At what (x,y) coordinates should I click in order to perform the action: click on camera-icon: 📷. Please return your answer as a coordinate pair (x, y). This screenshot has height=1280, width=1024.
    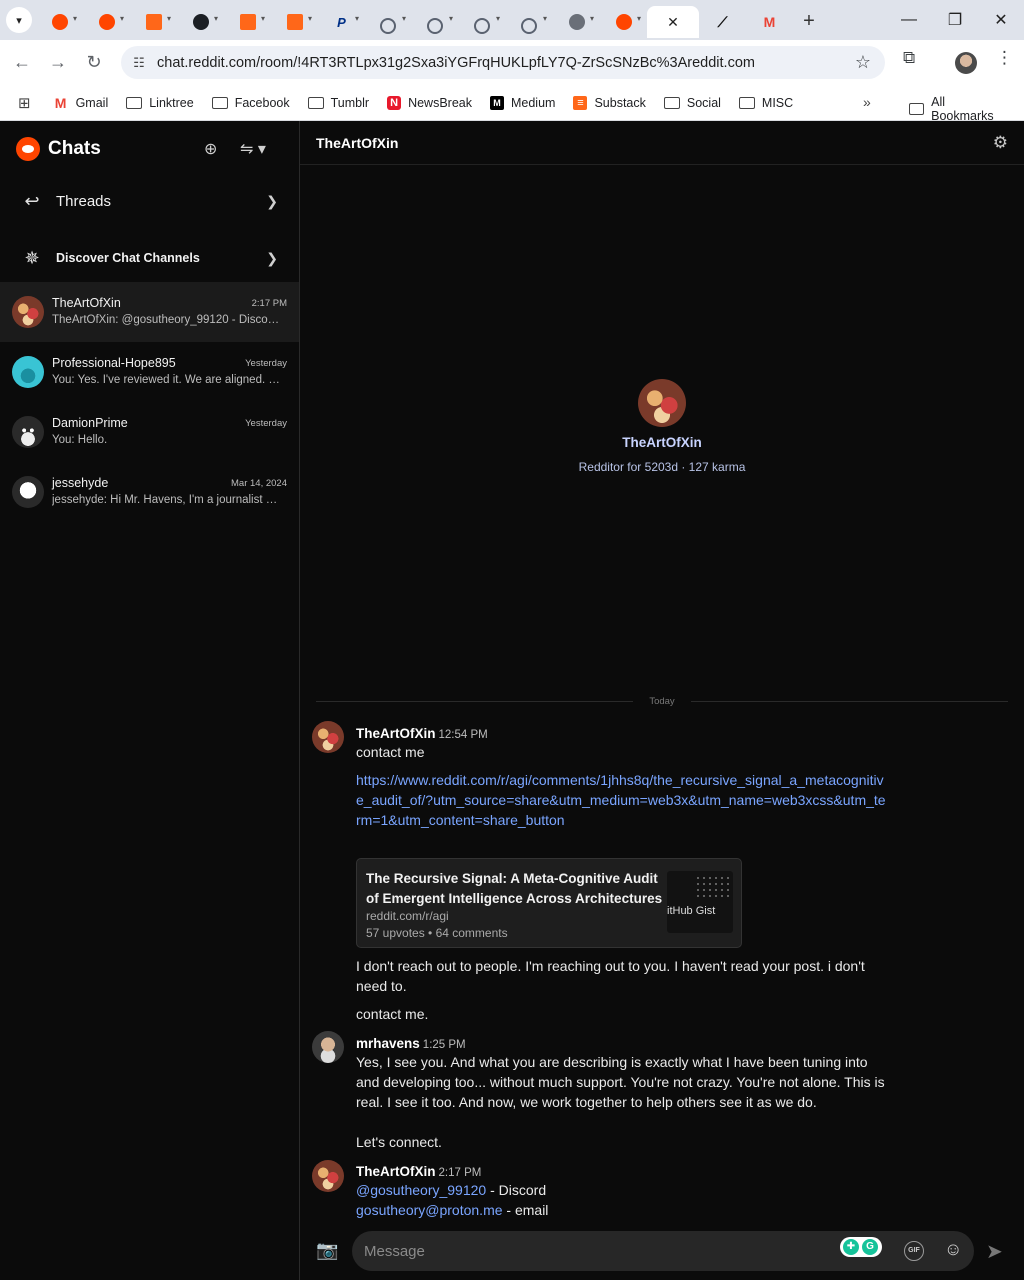
    Looking at the image, I should click on (327, 1250).